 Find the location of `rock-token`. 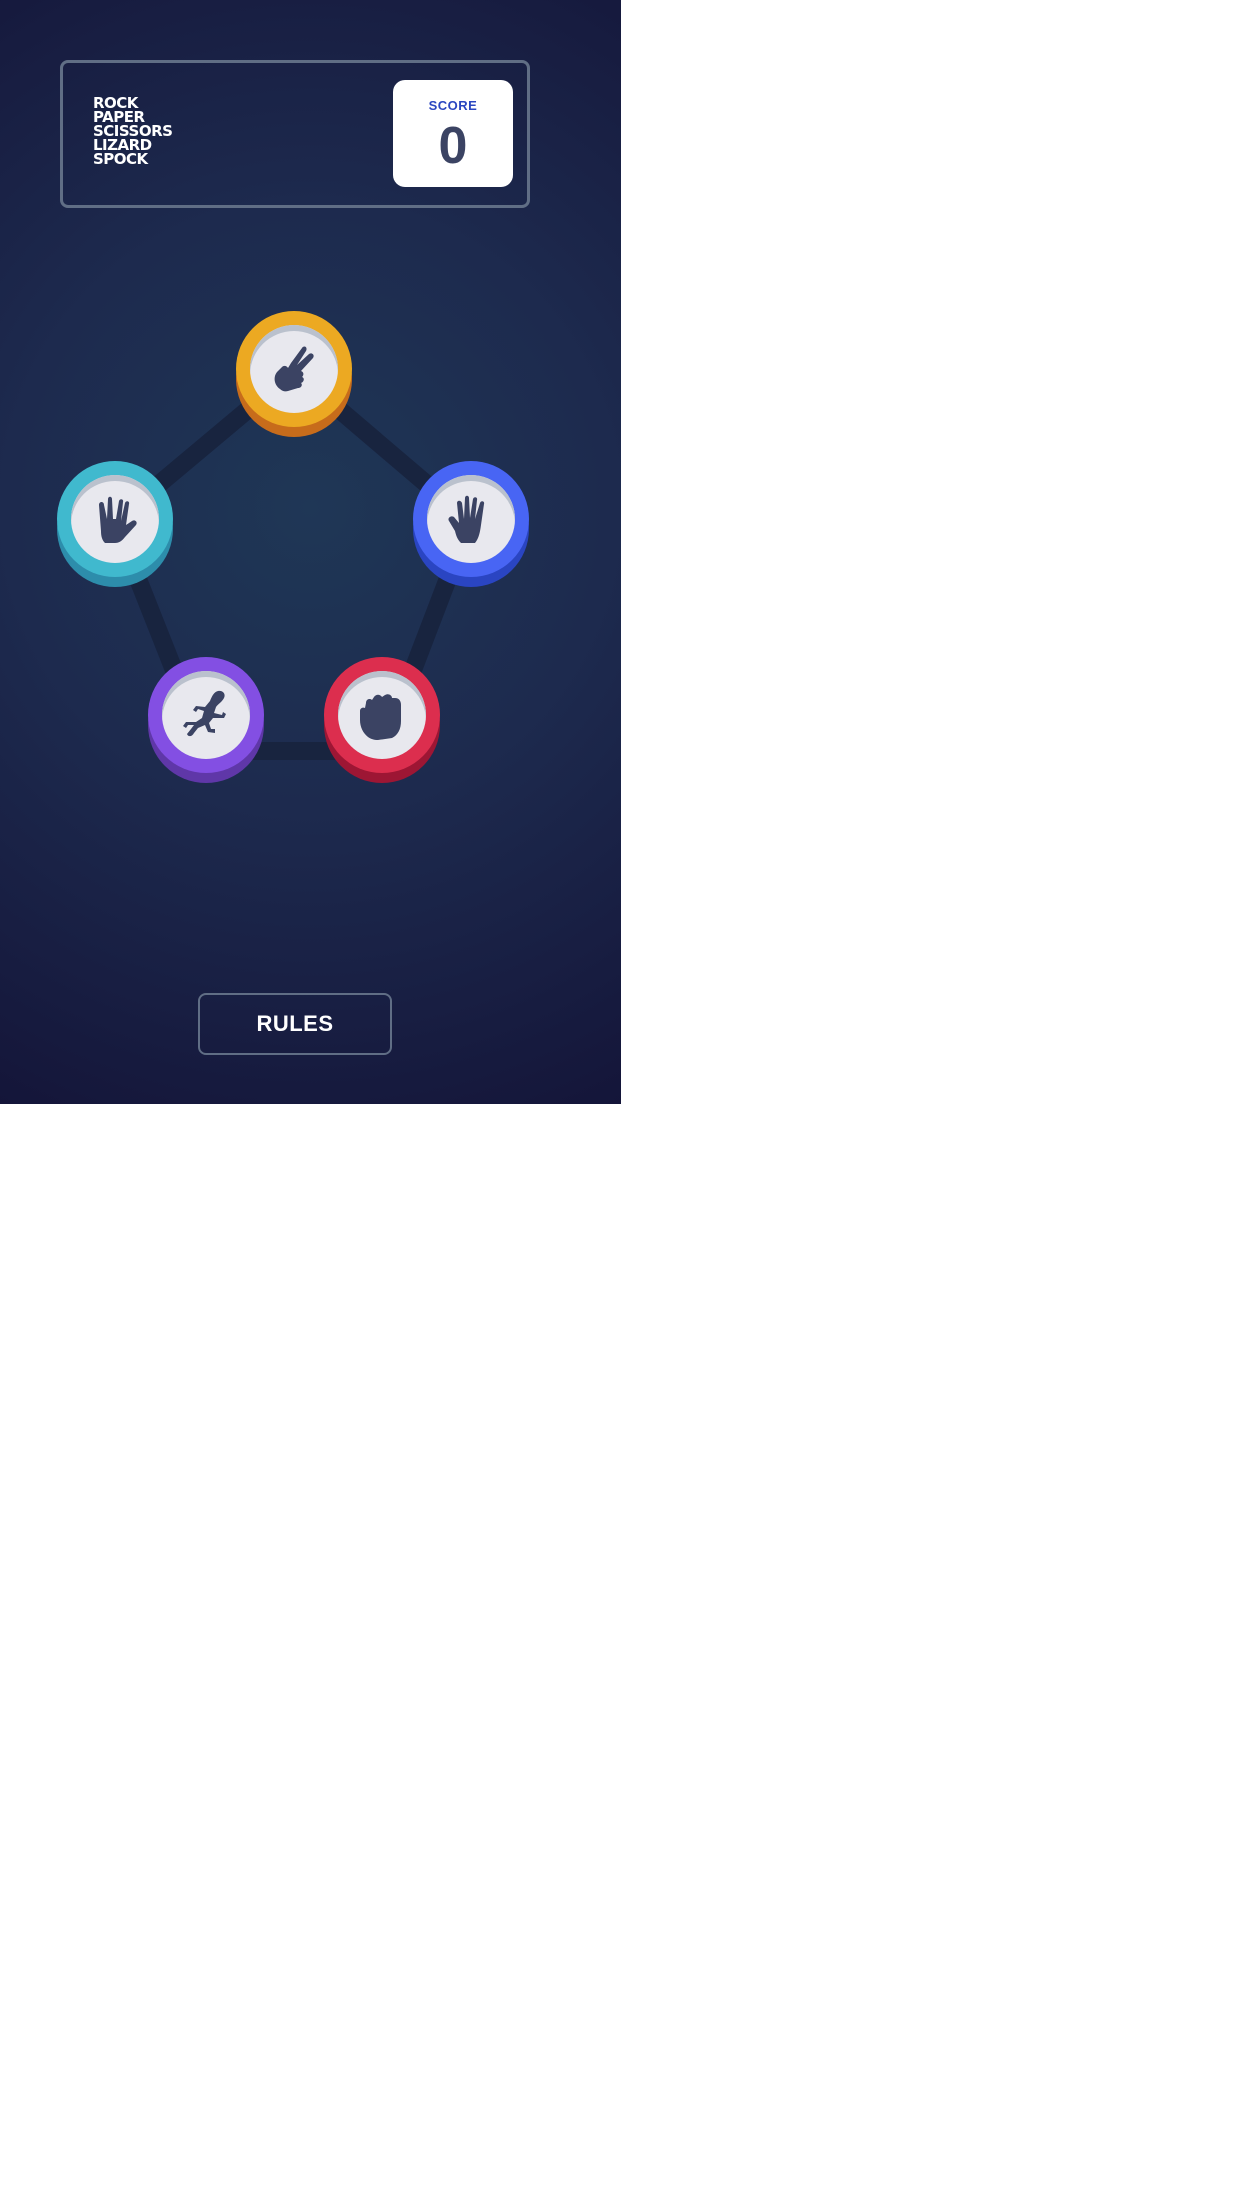

rock-token is located at coordinates (382, 720).